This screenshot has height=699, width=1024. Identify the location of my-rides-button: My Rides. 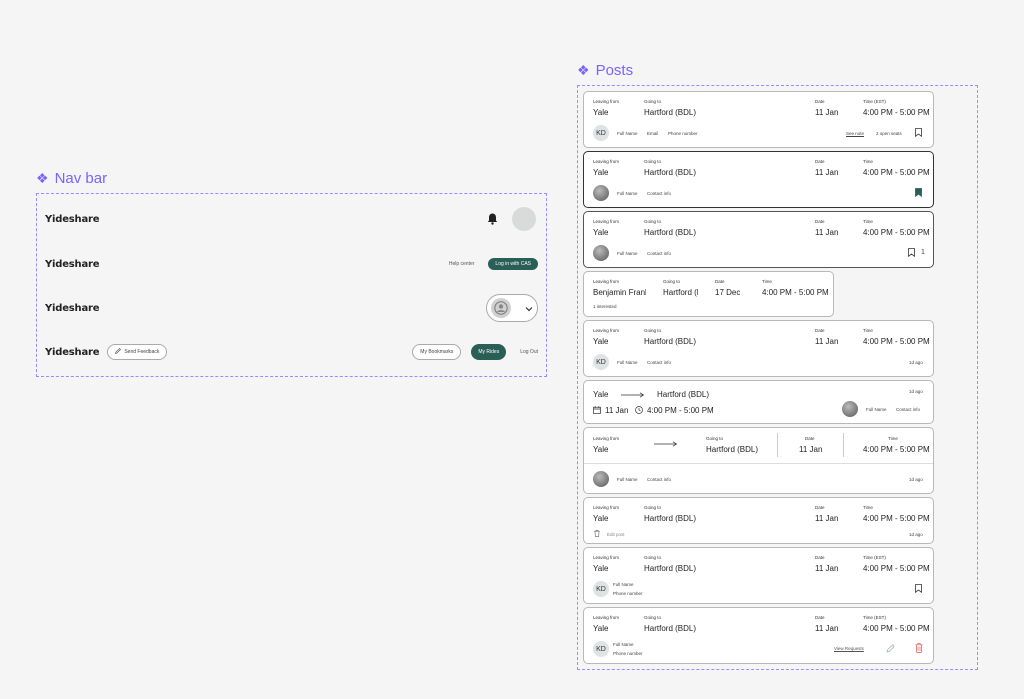
(489, 352).